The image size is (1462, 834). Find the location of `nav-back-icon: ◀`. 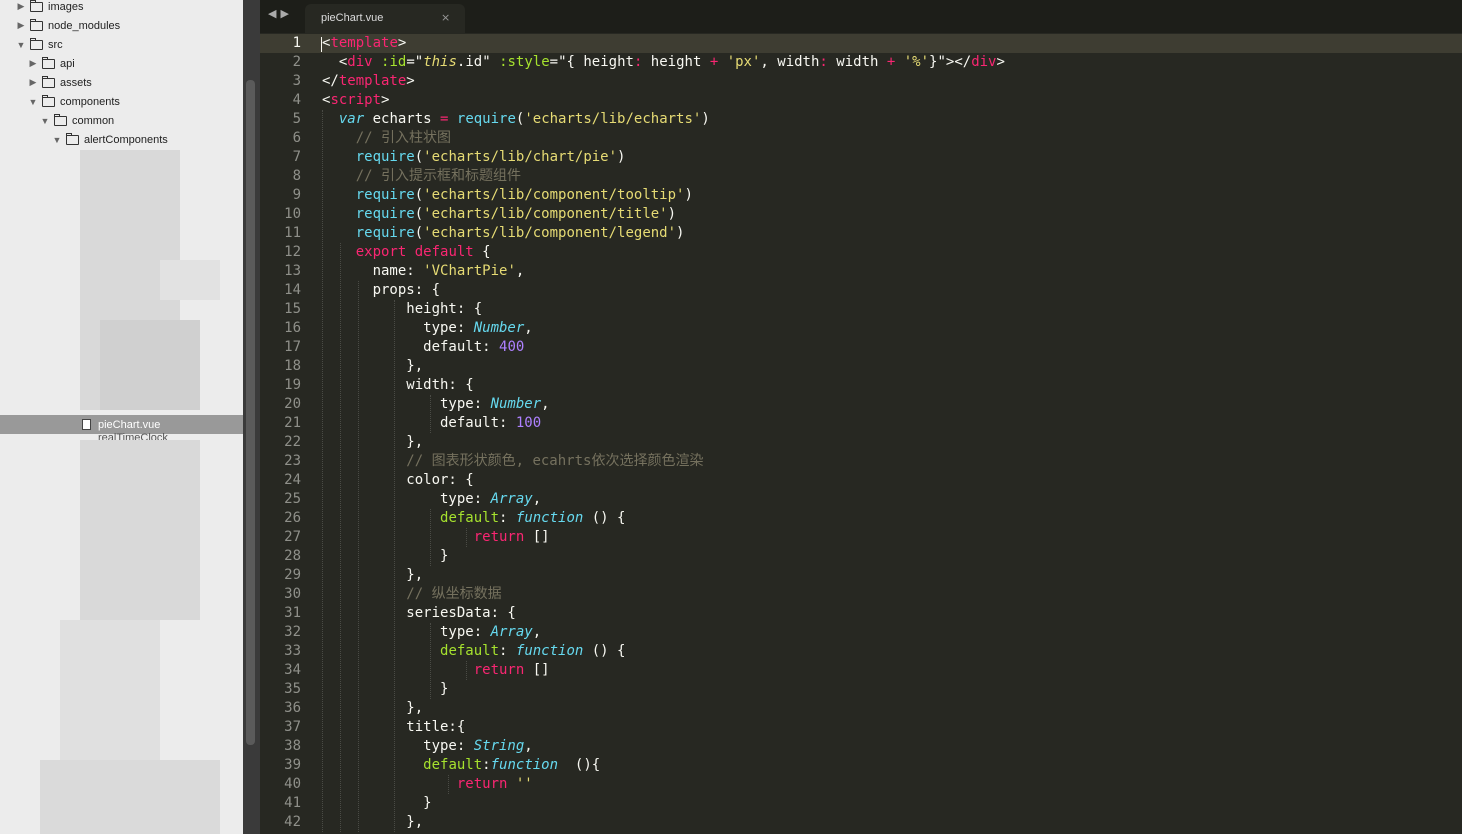

nav-back-icon: ◀ is located at coordinates (274, 13).